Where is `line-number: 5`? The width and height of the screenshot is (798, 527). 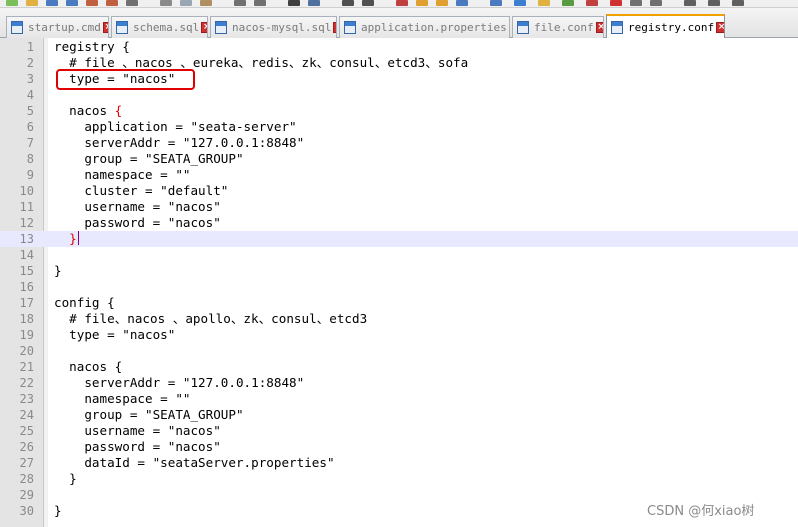 line-number: 5 is located at coordinates (30, 111).